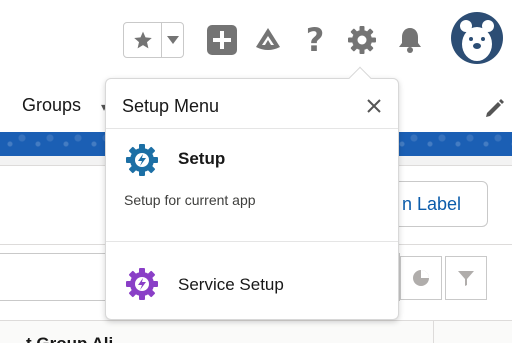 The height and width of the screenshot is (343, 512). I want to click on chart-button, so click(421, 278).